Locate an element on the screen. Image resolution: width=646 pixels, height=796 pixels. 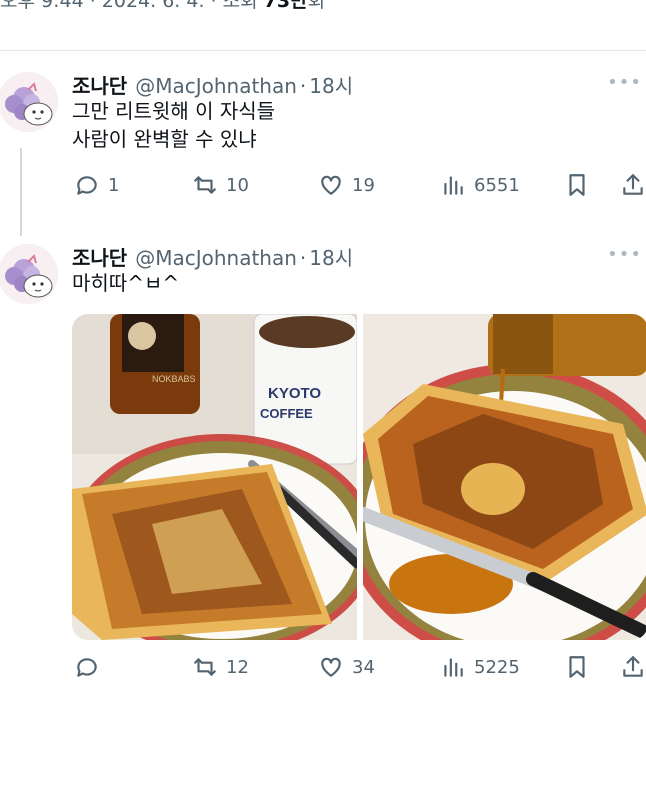
reply-button: 1 is located at coordinates (96, 185).